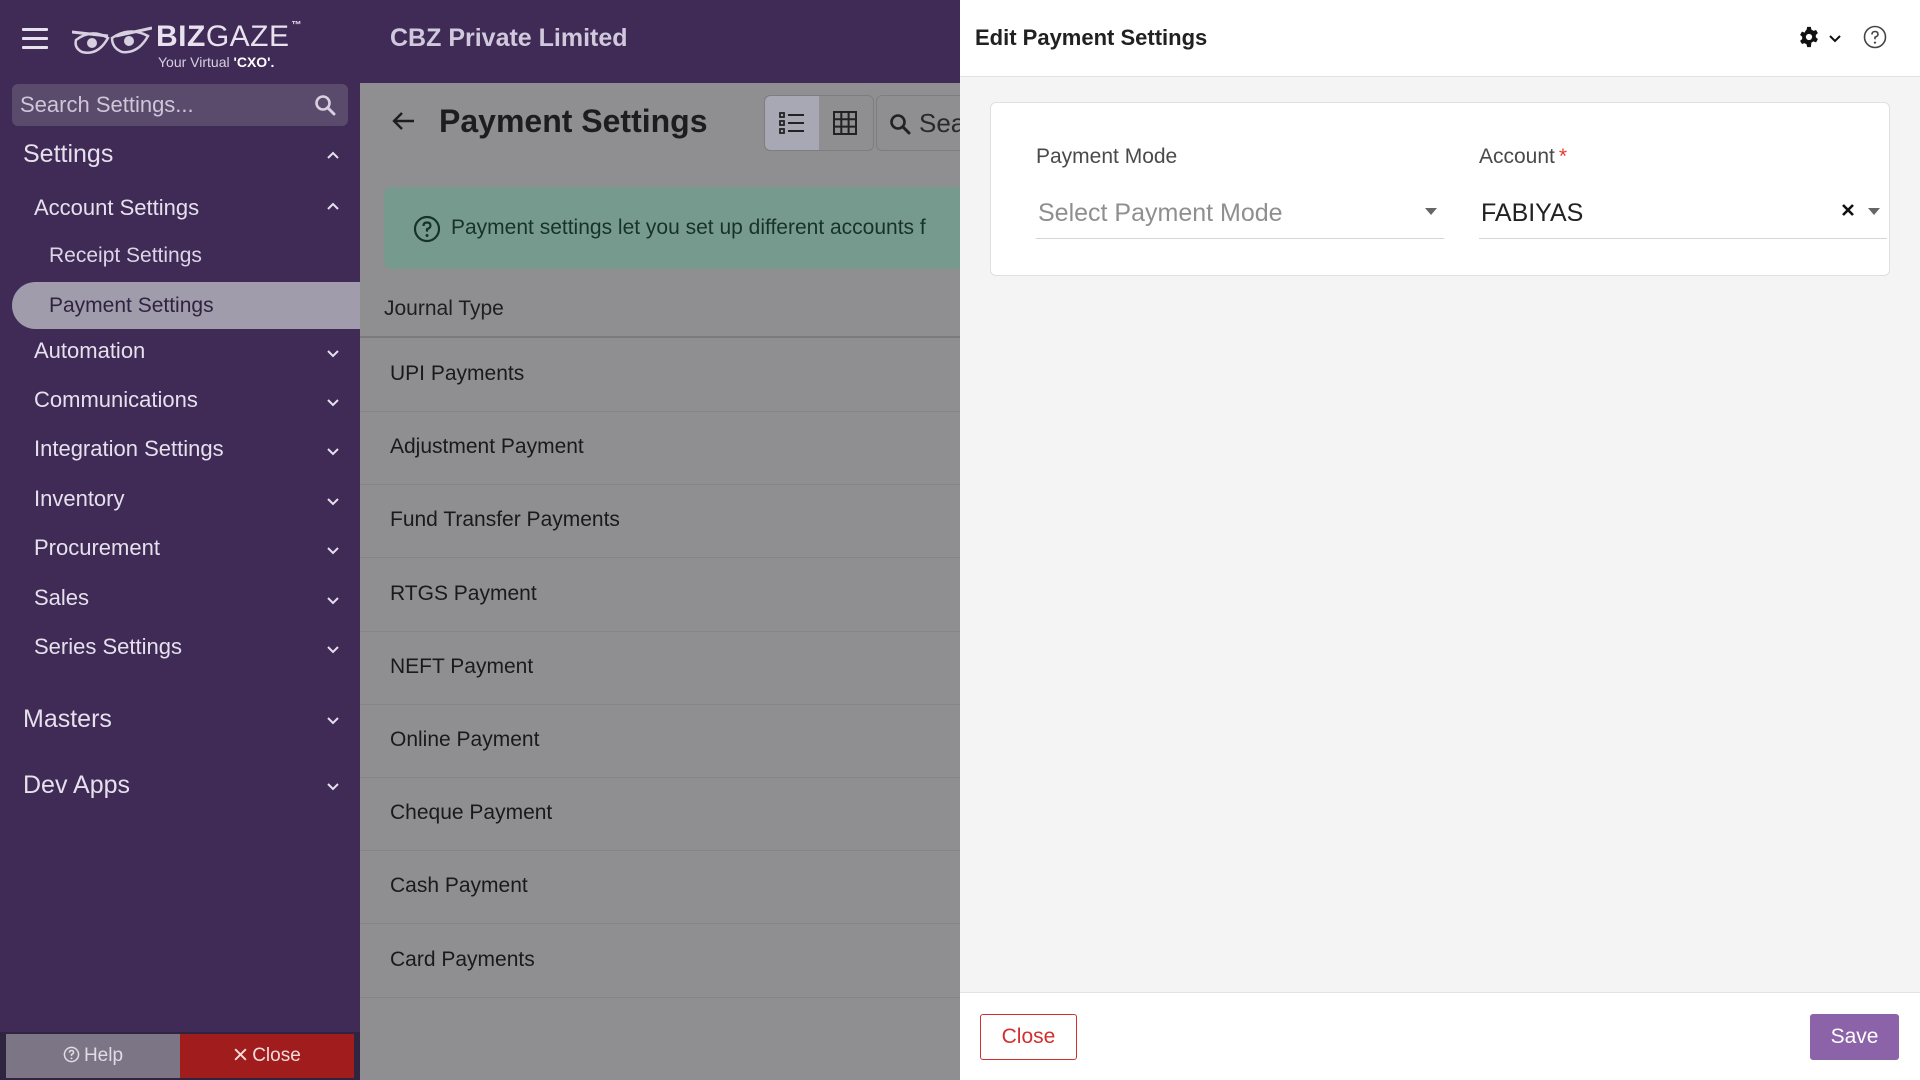 Image resolution: width=1920 pixels, height=1080 pixels. I want to click on list-view-icon, so click(791, 123).